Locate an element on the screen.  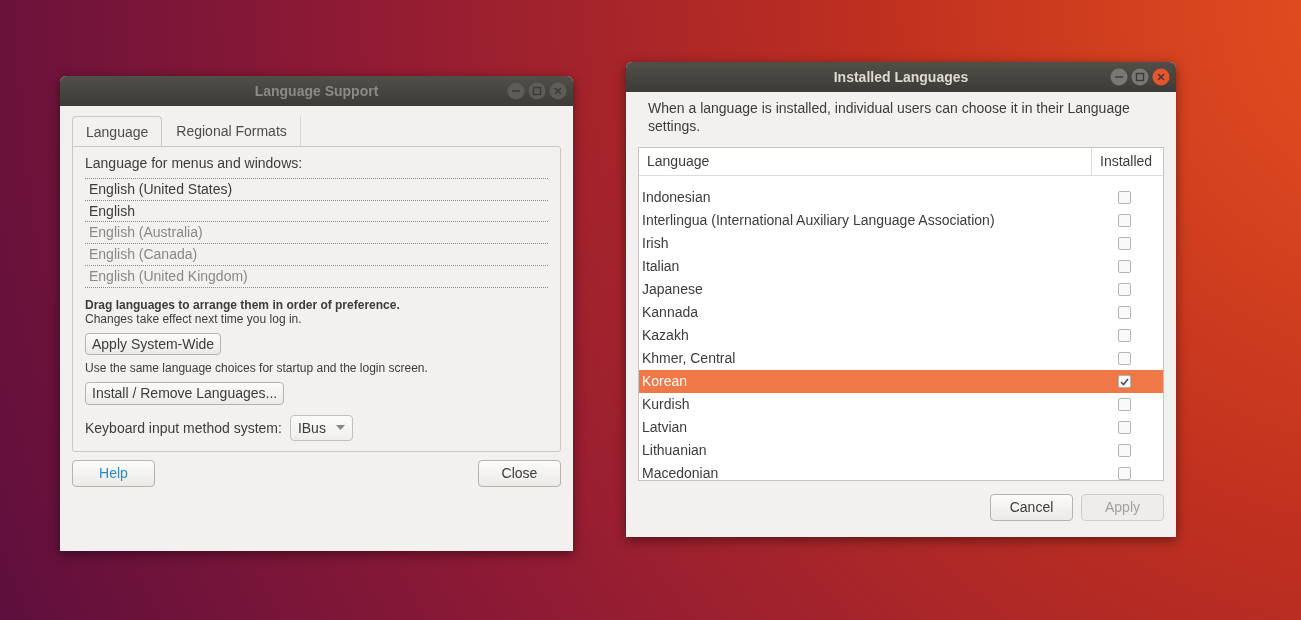
table-row: Interlingua (International Auxiliary Language Association) is located at coordinates (901, 220).